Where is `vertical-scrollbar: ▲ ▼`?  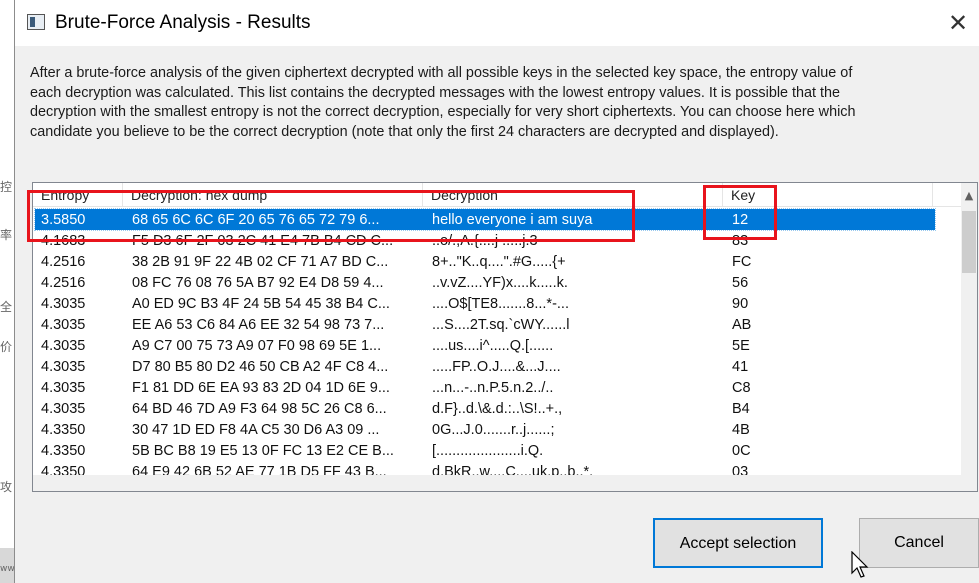
vertical-scrollbar: ▲ ▼ is located at coordinates (969, 334).